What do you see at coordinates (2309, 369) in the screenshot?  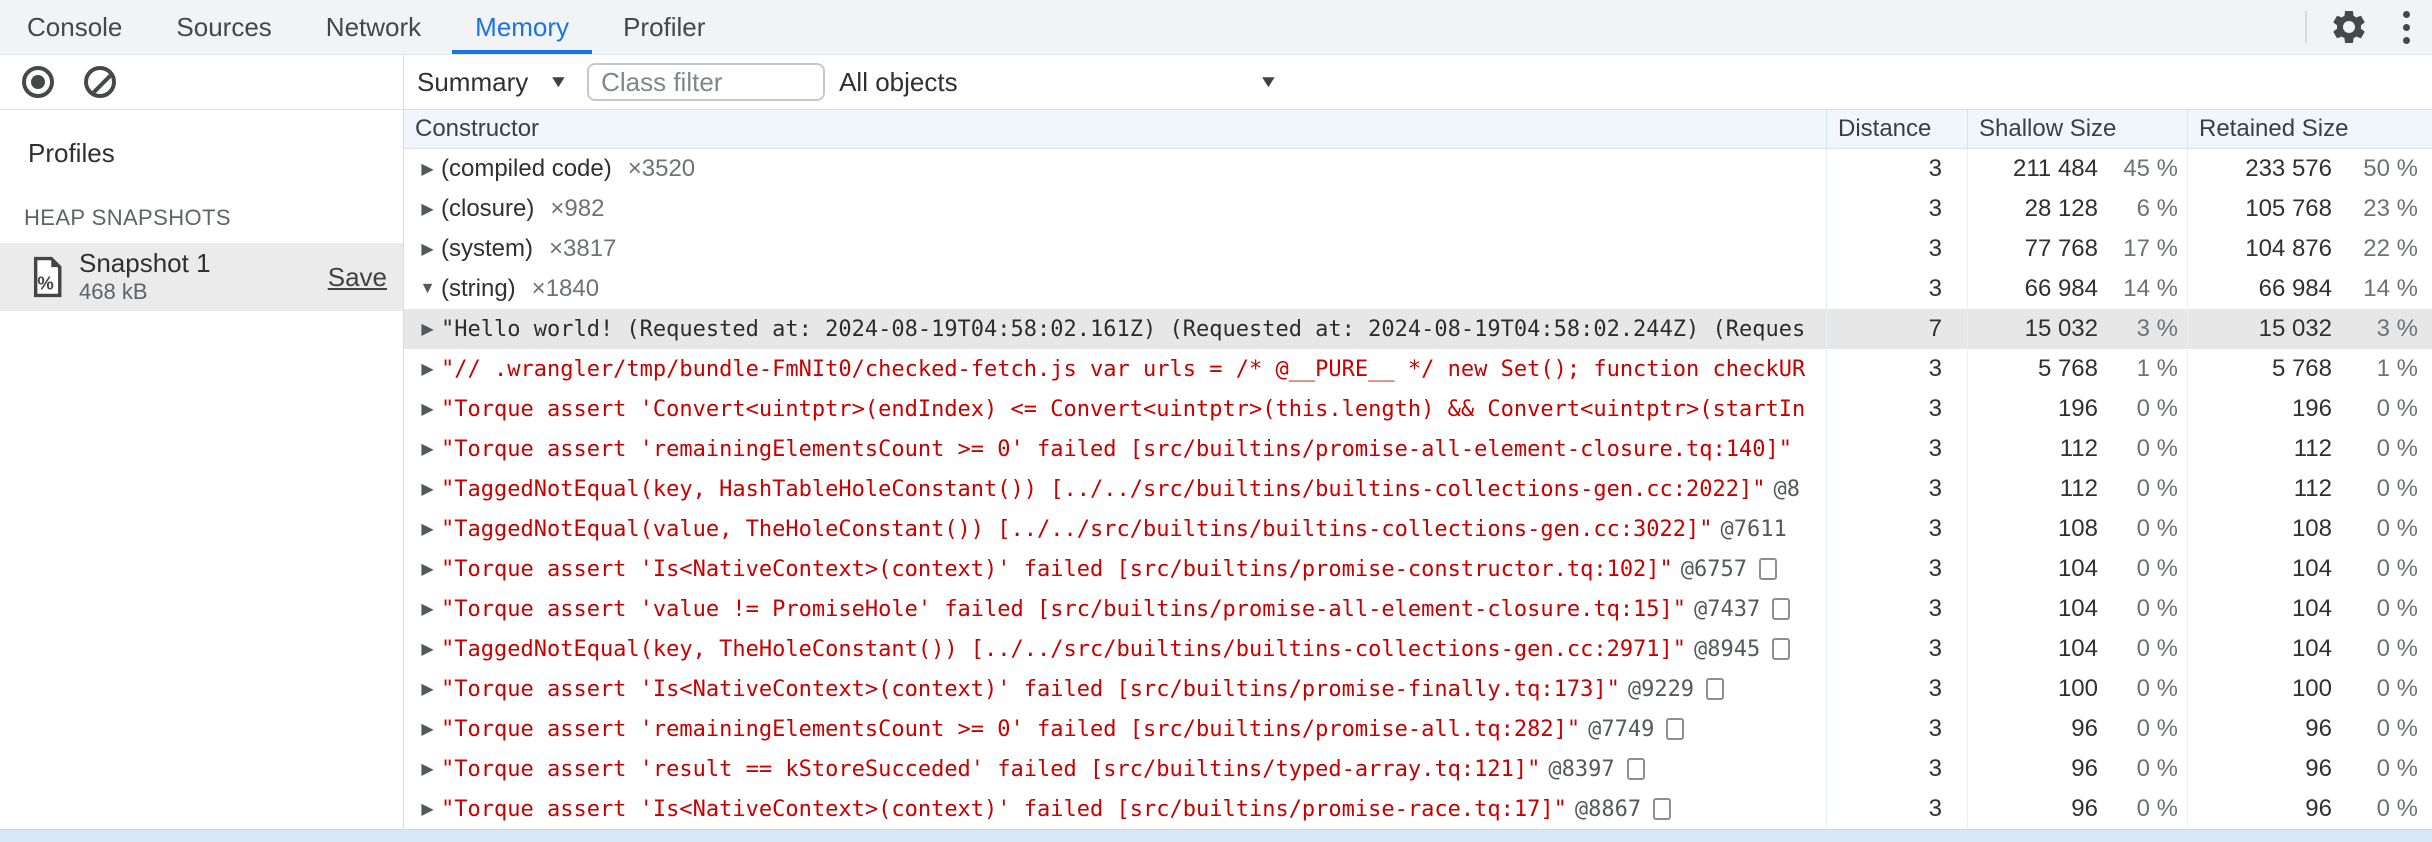 I see `retained-size-cell: 5 768 1 %` at bounding box center [2309, 369].